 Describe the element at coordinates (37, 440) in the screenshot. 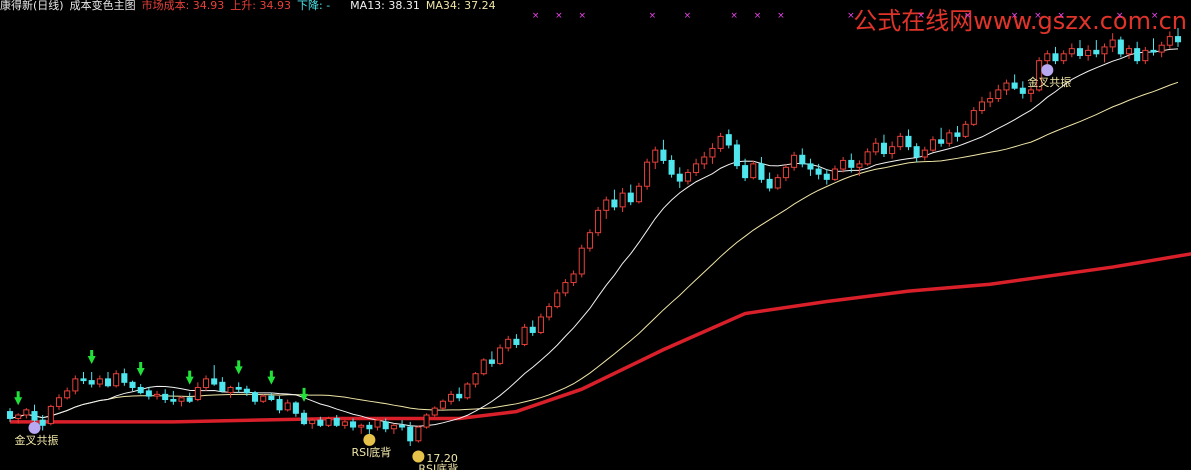

I see `signal-label: 金叉共振` at that location.